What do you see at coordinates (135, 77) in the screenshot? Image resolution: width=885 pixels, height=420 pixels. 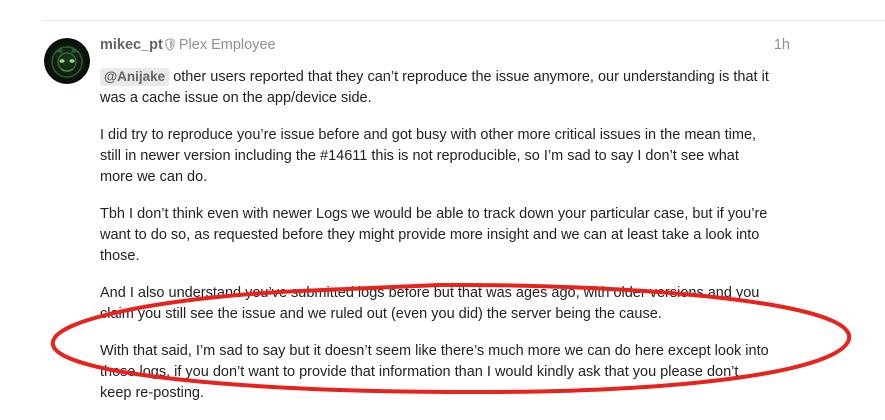 I see `user-mention: @Anijake` at bounding box center [135, 77].